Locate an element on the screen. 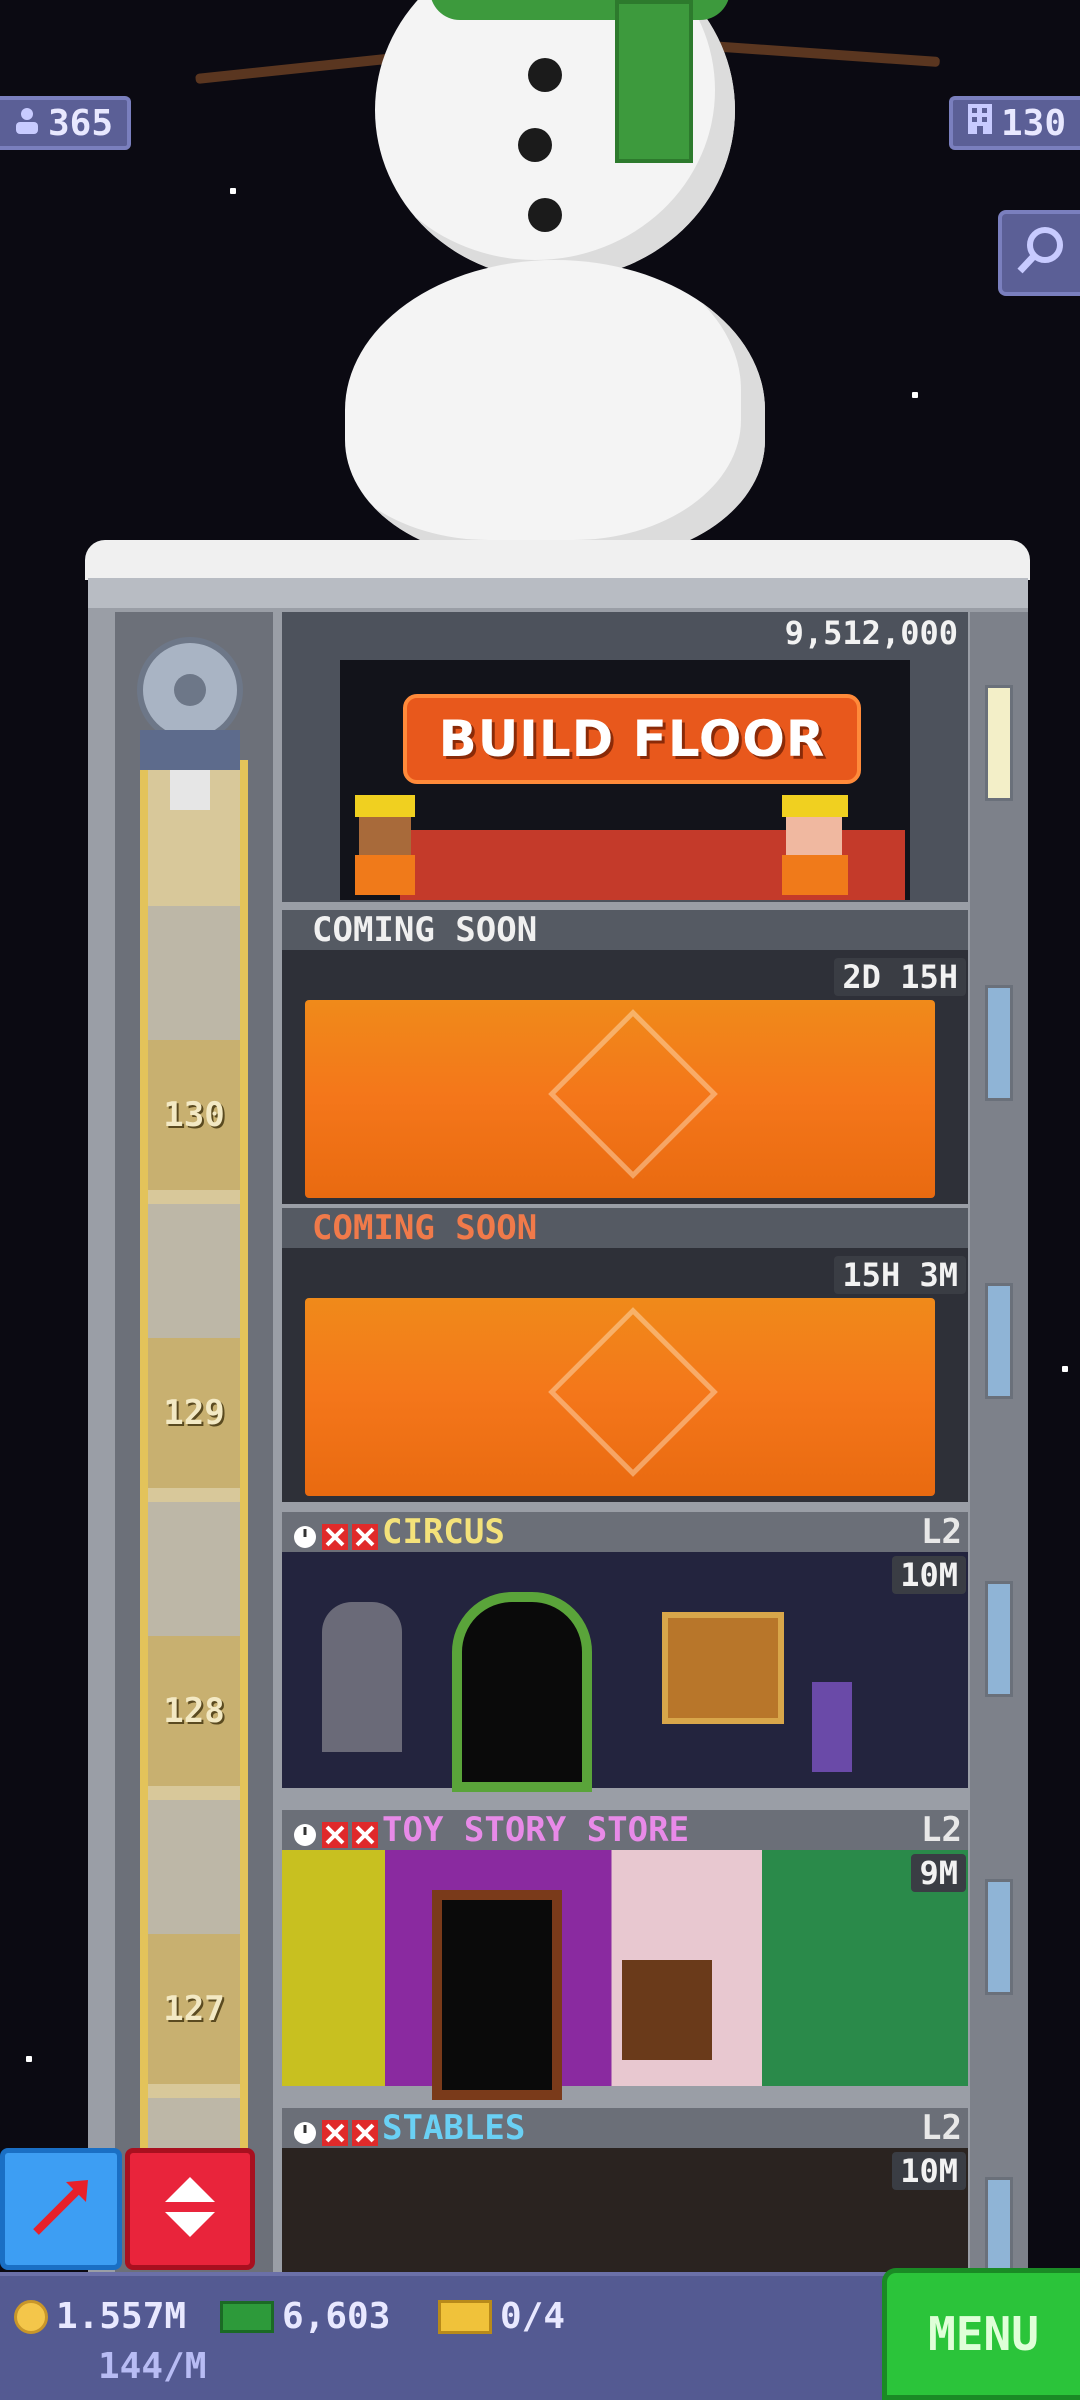  coins-value: 1.557M is located at coordinates (121, 2316).